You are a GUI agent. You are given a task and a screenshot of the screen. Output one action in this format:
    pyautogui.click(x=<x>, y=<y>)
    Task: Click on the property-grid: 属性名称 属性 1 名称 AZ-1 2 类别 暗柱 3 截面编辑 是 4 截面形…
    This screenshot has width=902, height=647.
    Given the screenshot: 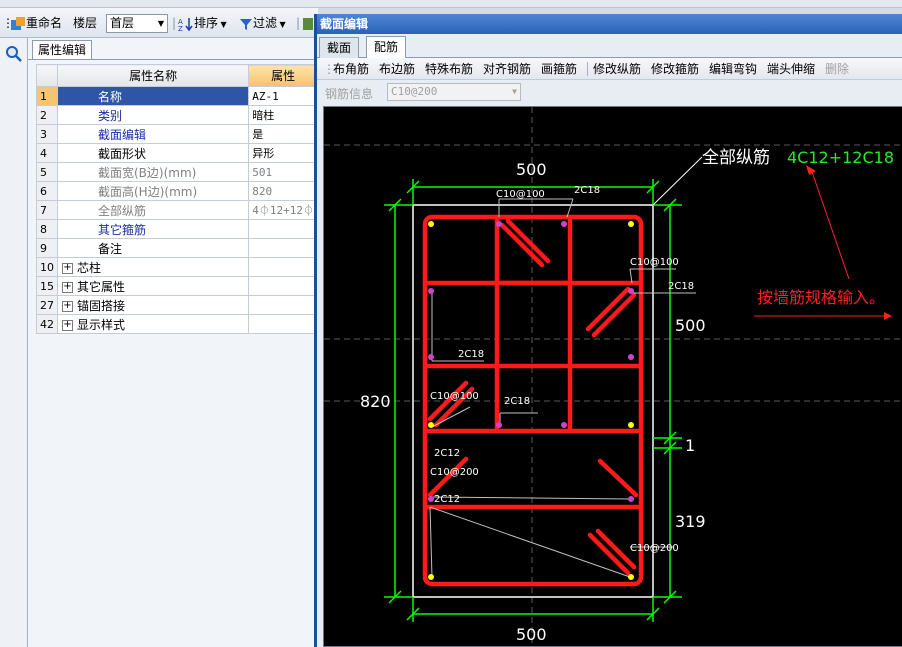 What is the action you would take?
    pyautogui.click(x=177, y=199)
    